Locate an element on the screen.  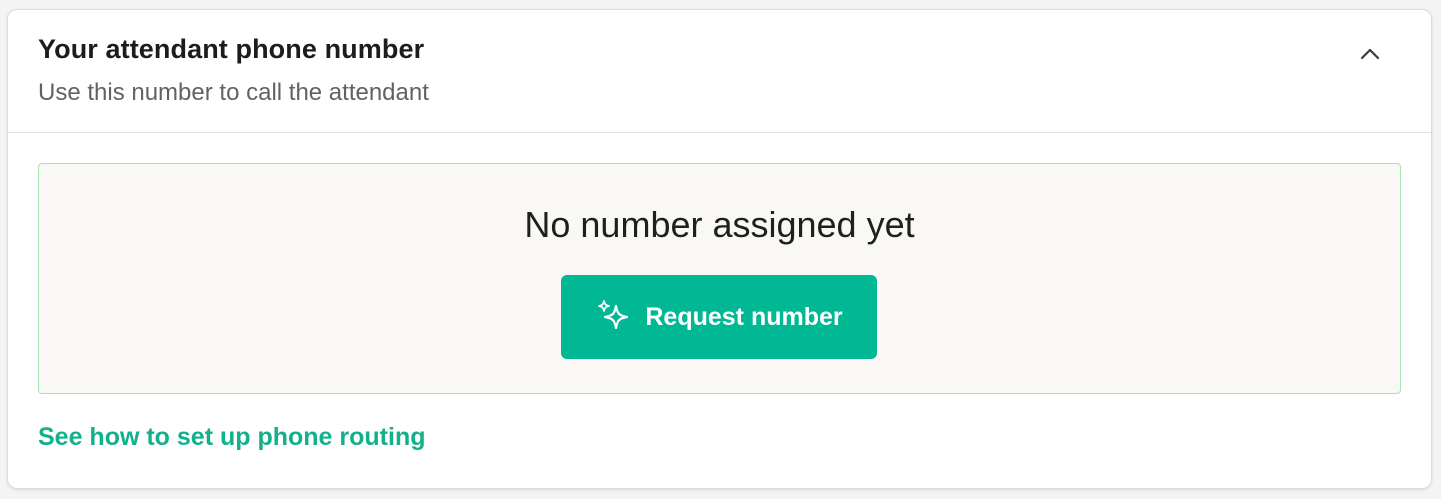
sparkle-icon is located at coordinates (614, 317).